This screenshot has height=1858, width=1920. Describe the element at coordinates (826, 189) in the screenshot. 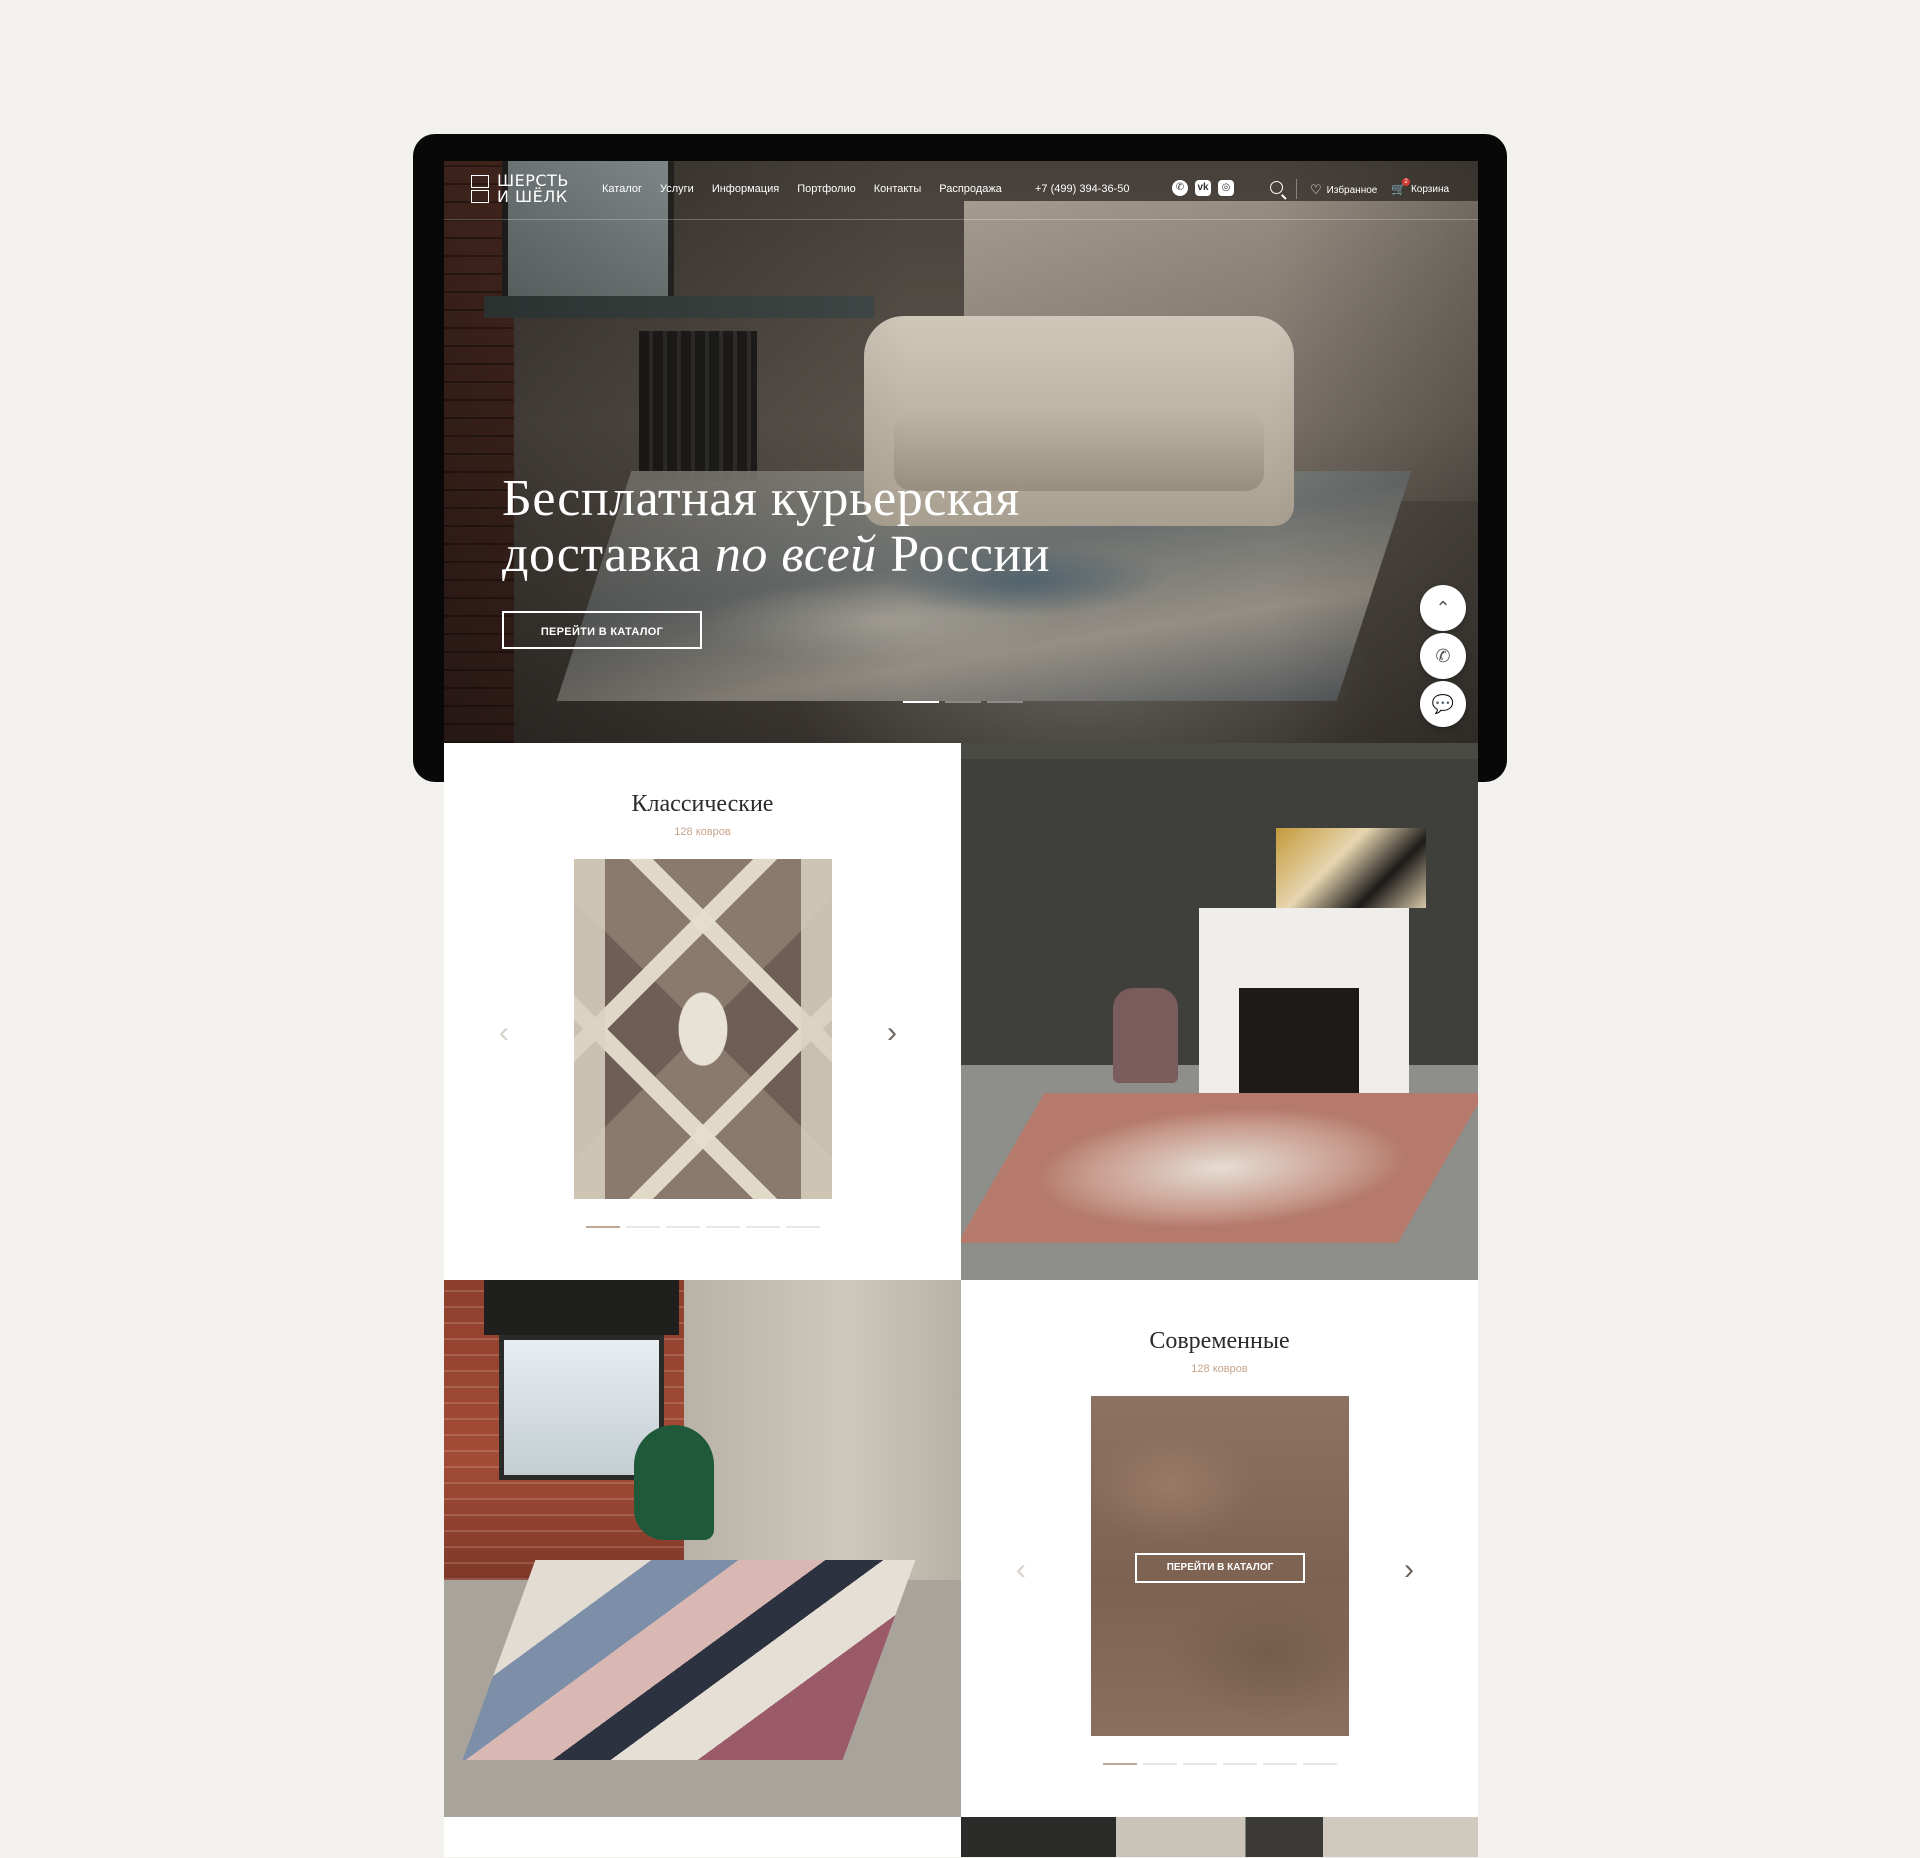

I see `menu-item-portfolio: Портфолио` at that location.